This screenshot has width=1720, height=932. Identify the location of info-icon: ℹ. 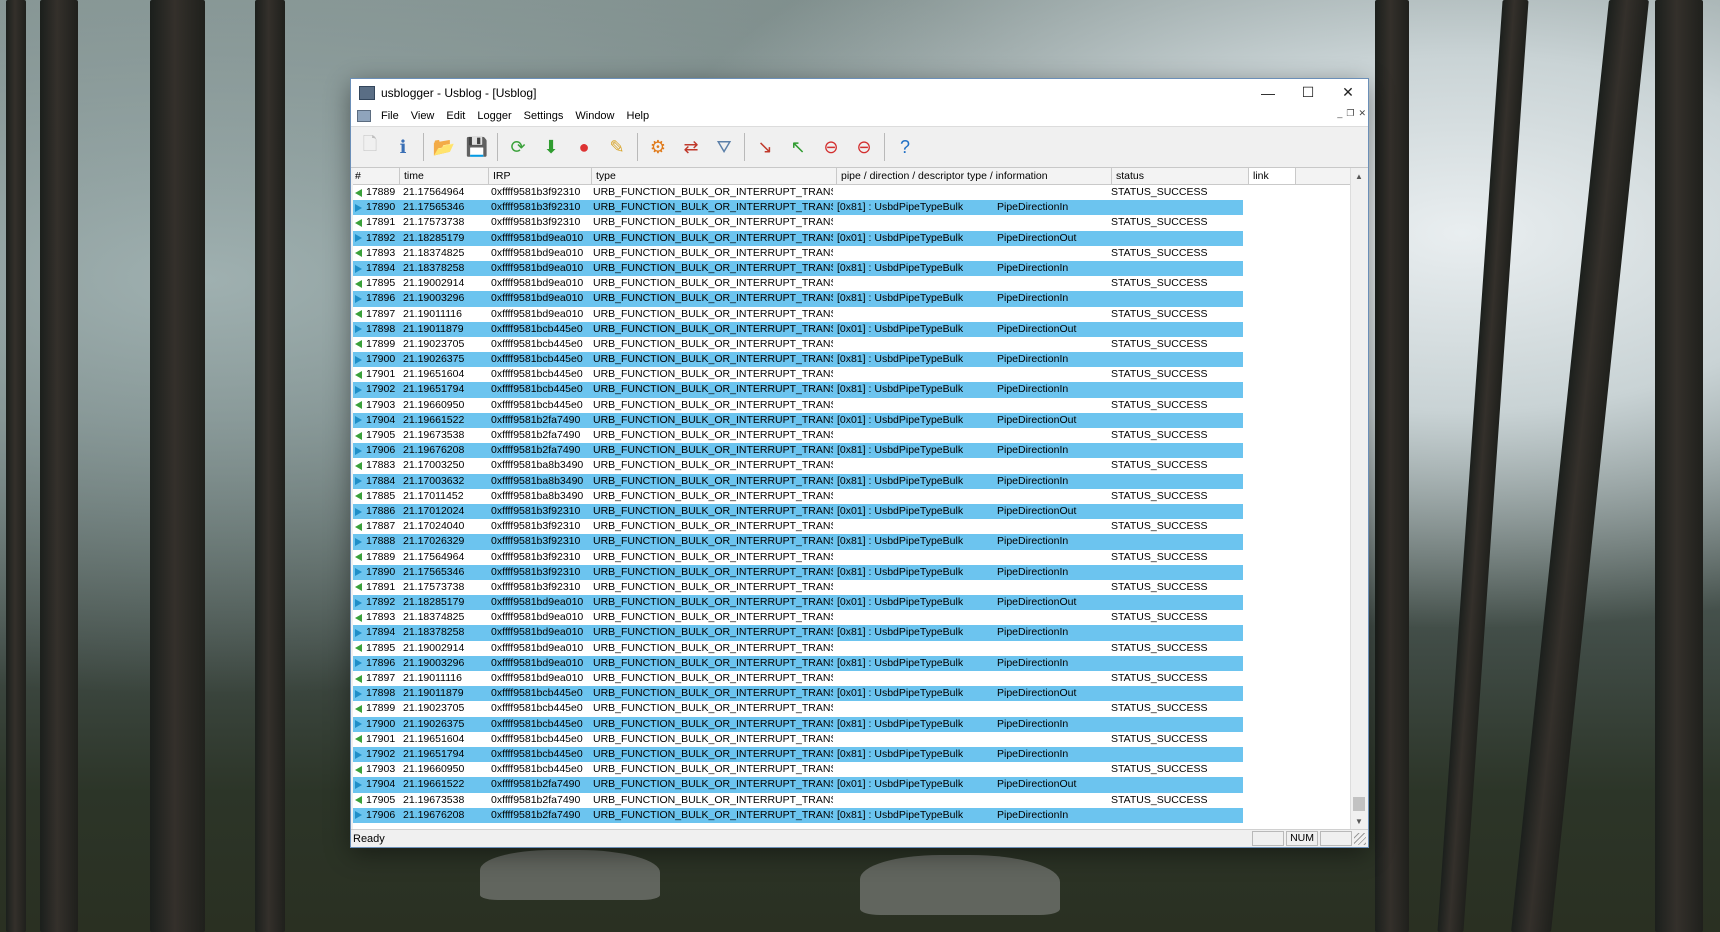
(403, 147).